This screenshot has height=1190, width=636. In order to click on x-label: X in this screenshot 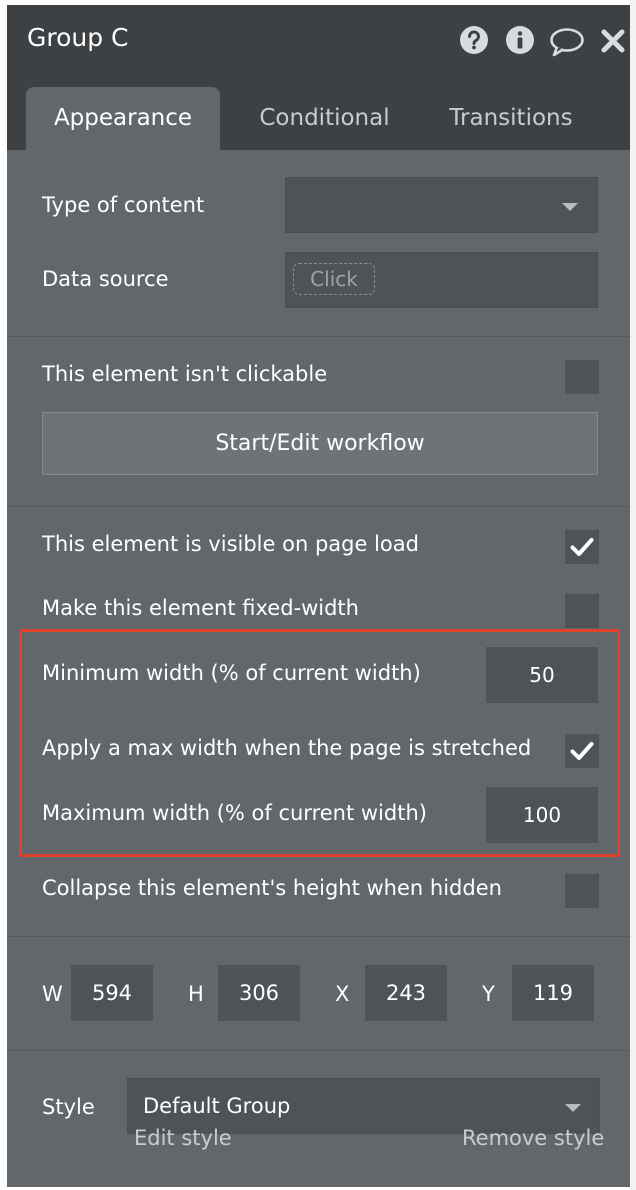, I will do `click(342, 994)`.